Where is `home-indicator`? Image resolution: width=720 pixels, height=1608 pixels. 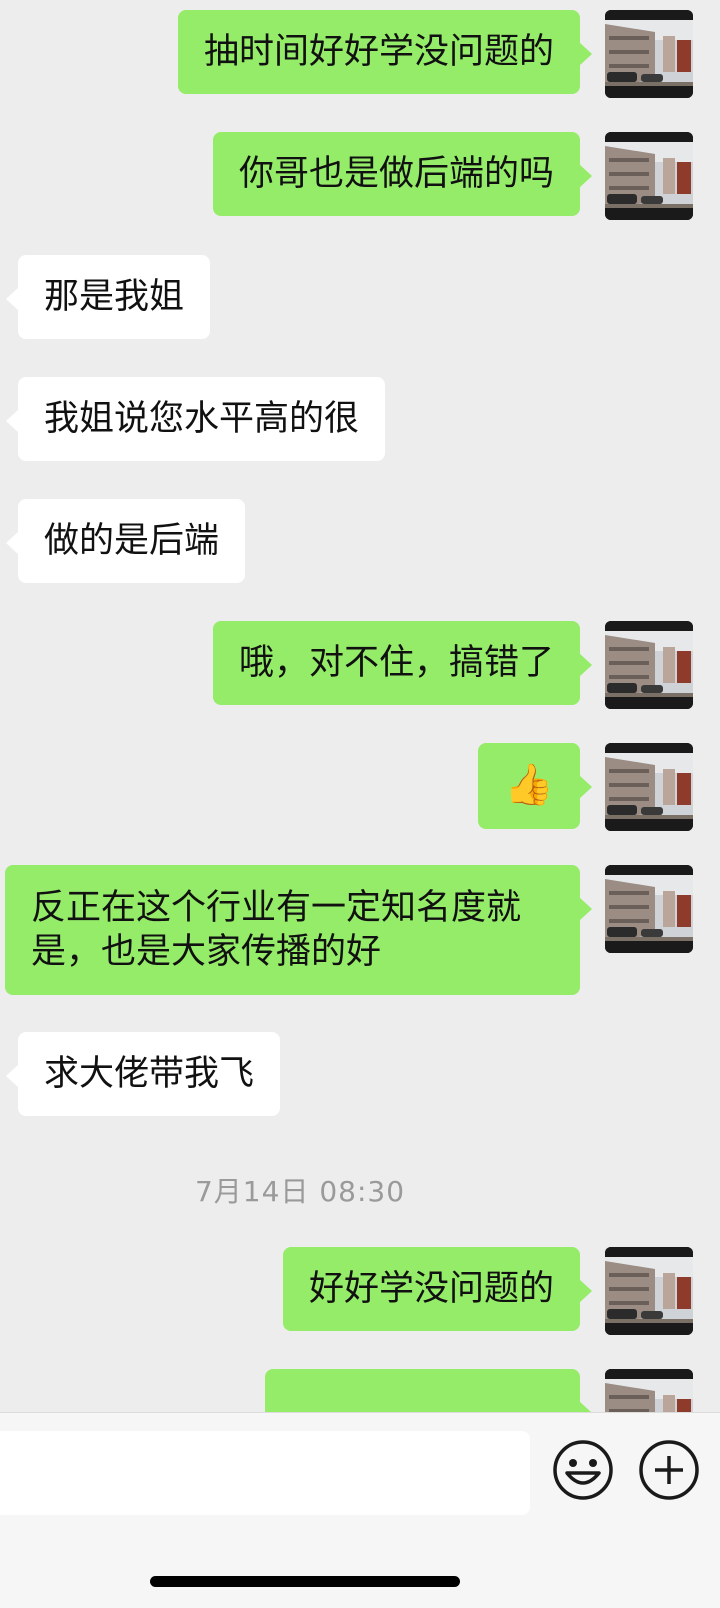
home-indicator is located at coordinates (305, 1581).